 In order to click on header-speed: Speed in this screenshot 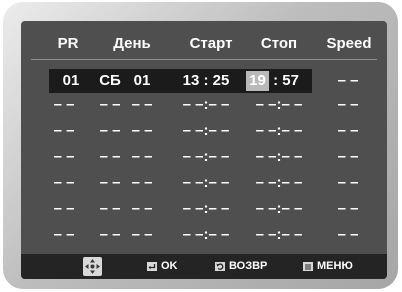, I will do `click(349, 43)`.